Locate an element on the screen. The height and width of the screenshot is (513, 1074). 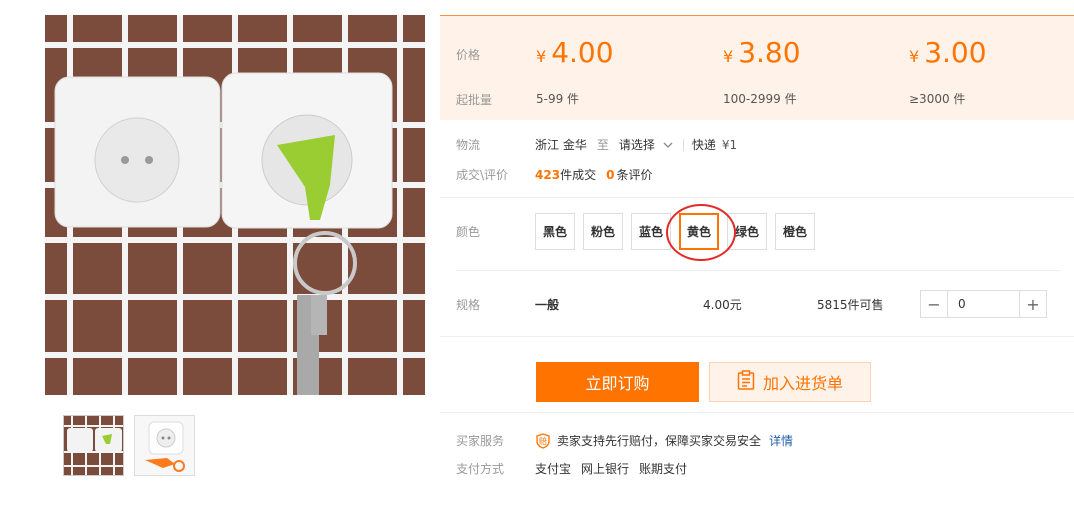
svg-text: 赔 is located at coordinates (543, 441).